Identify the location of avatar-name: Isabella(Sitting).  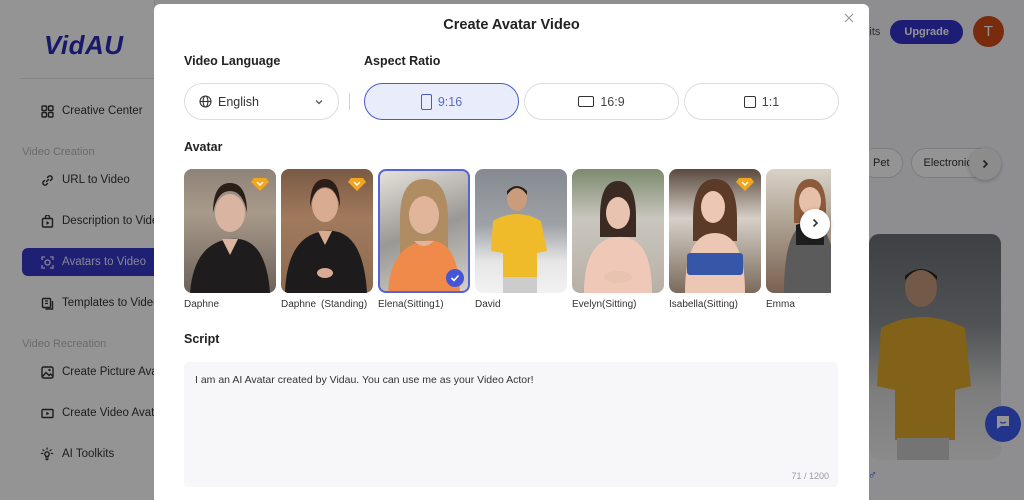
(703, 304).